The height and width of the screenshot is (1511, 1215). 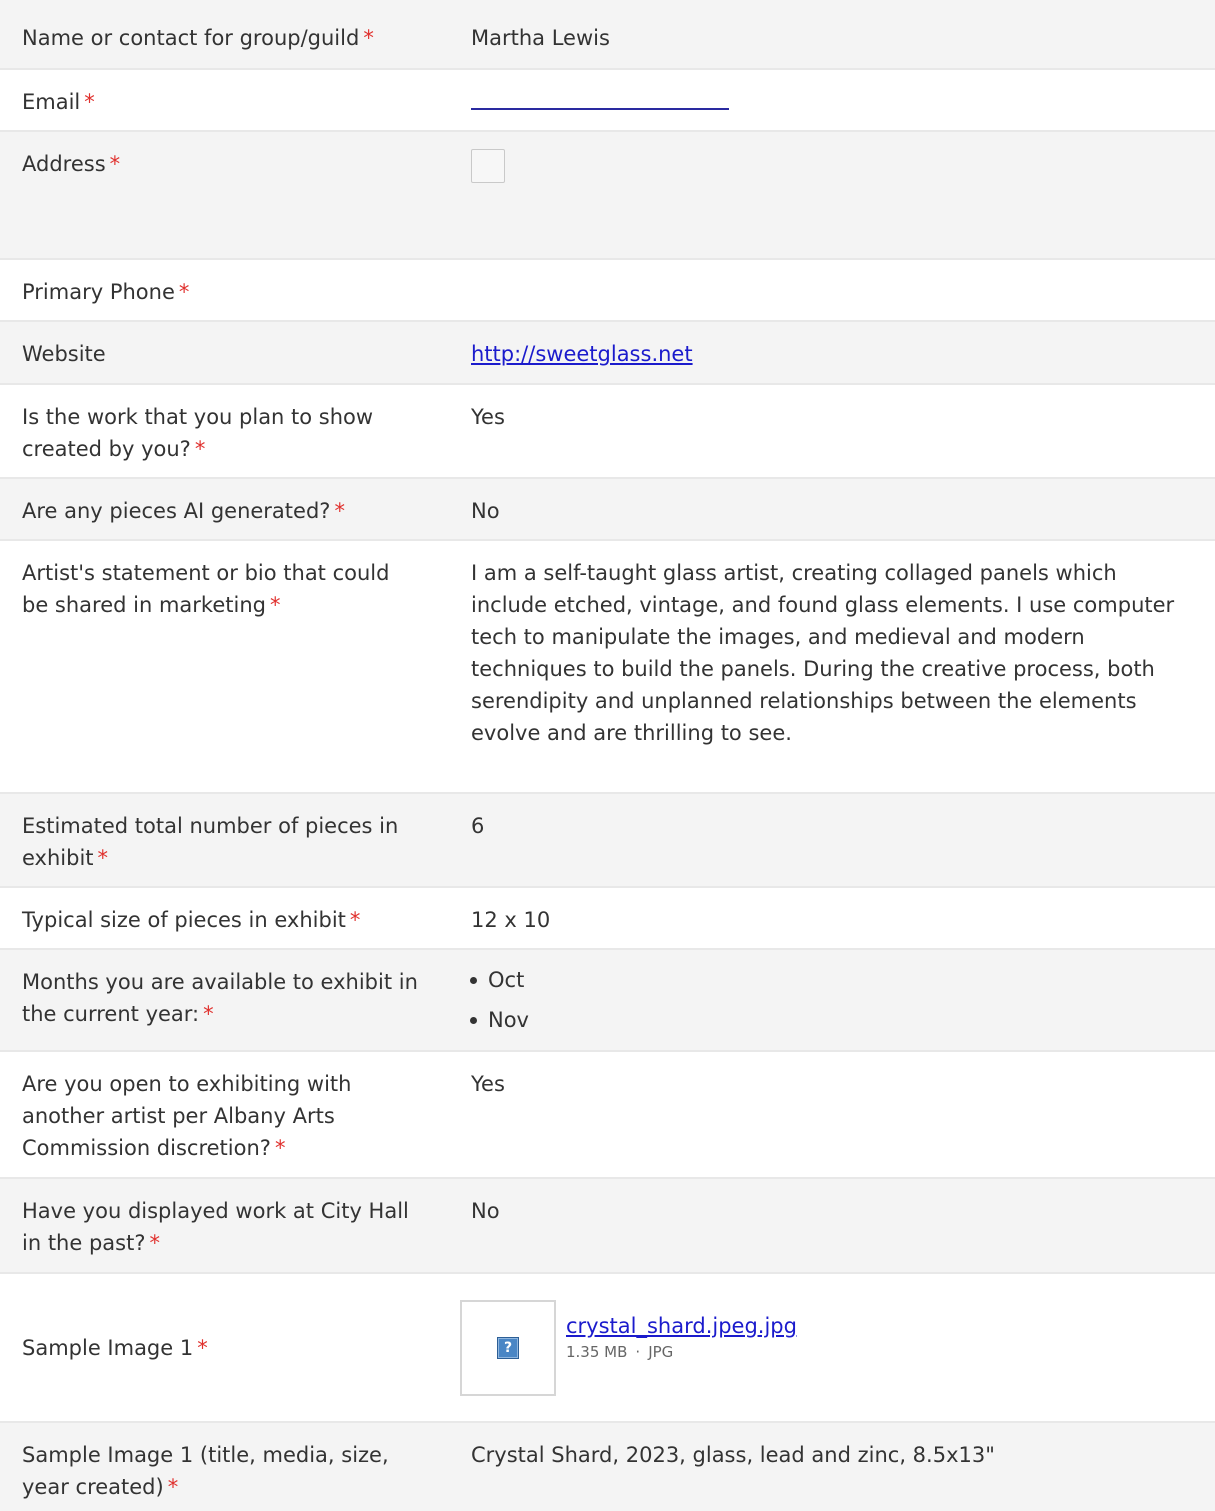 I want to click on months-list: Oct Nov, so click(x=830, y=1000).